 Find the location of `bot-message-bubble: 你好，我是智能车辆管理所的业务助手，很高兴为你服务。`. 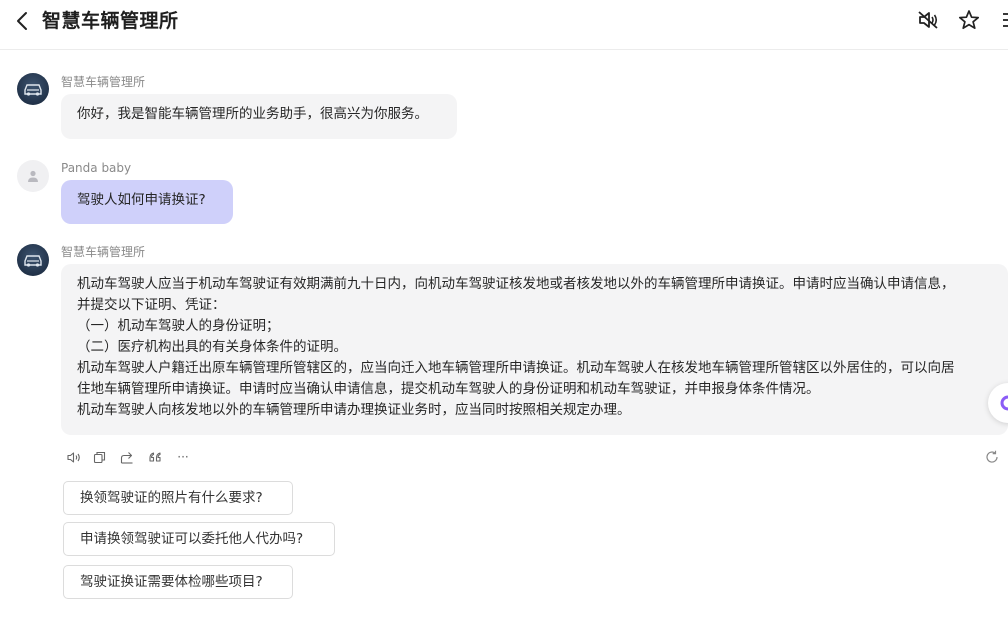

bot-message-bubble: 你好，我是智能车辆管理所的业务助手，很高兴为你服务。 is located at coordinates (259, 116).